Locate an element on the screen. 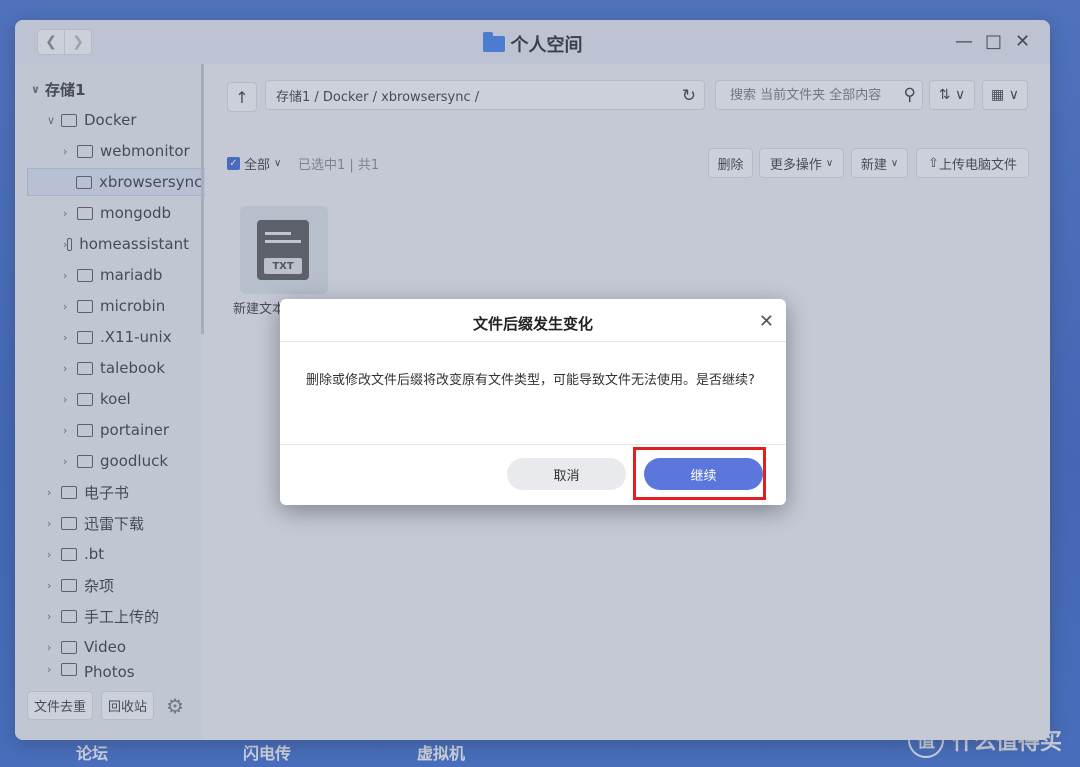 The width and height of the screenshot is (1080, 767). cancel-button: 取消 is located at coordinates (566, 474).